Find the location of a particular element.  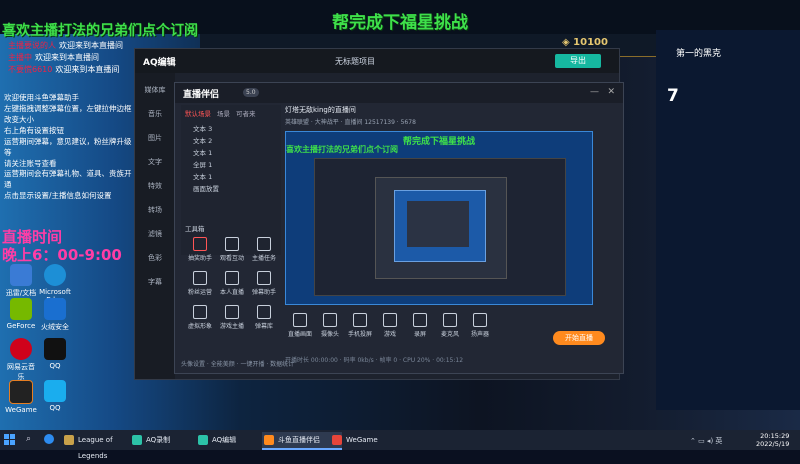

tool-fans: 粉丝运营 is located at coordinates (200, 283).